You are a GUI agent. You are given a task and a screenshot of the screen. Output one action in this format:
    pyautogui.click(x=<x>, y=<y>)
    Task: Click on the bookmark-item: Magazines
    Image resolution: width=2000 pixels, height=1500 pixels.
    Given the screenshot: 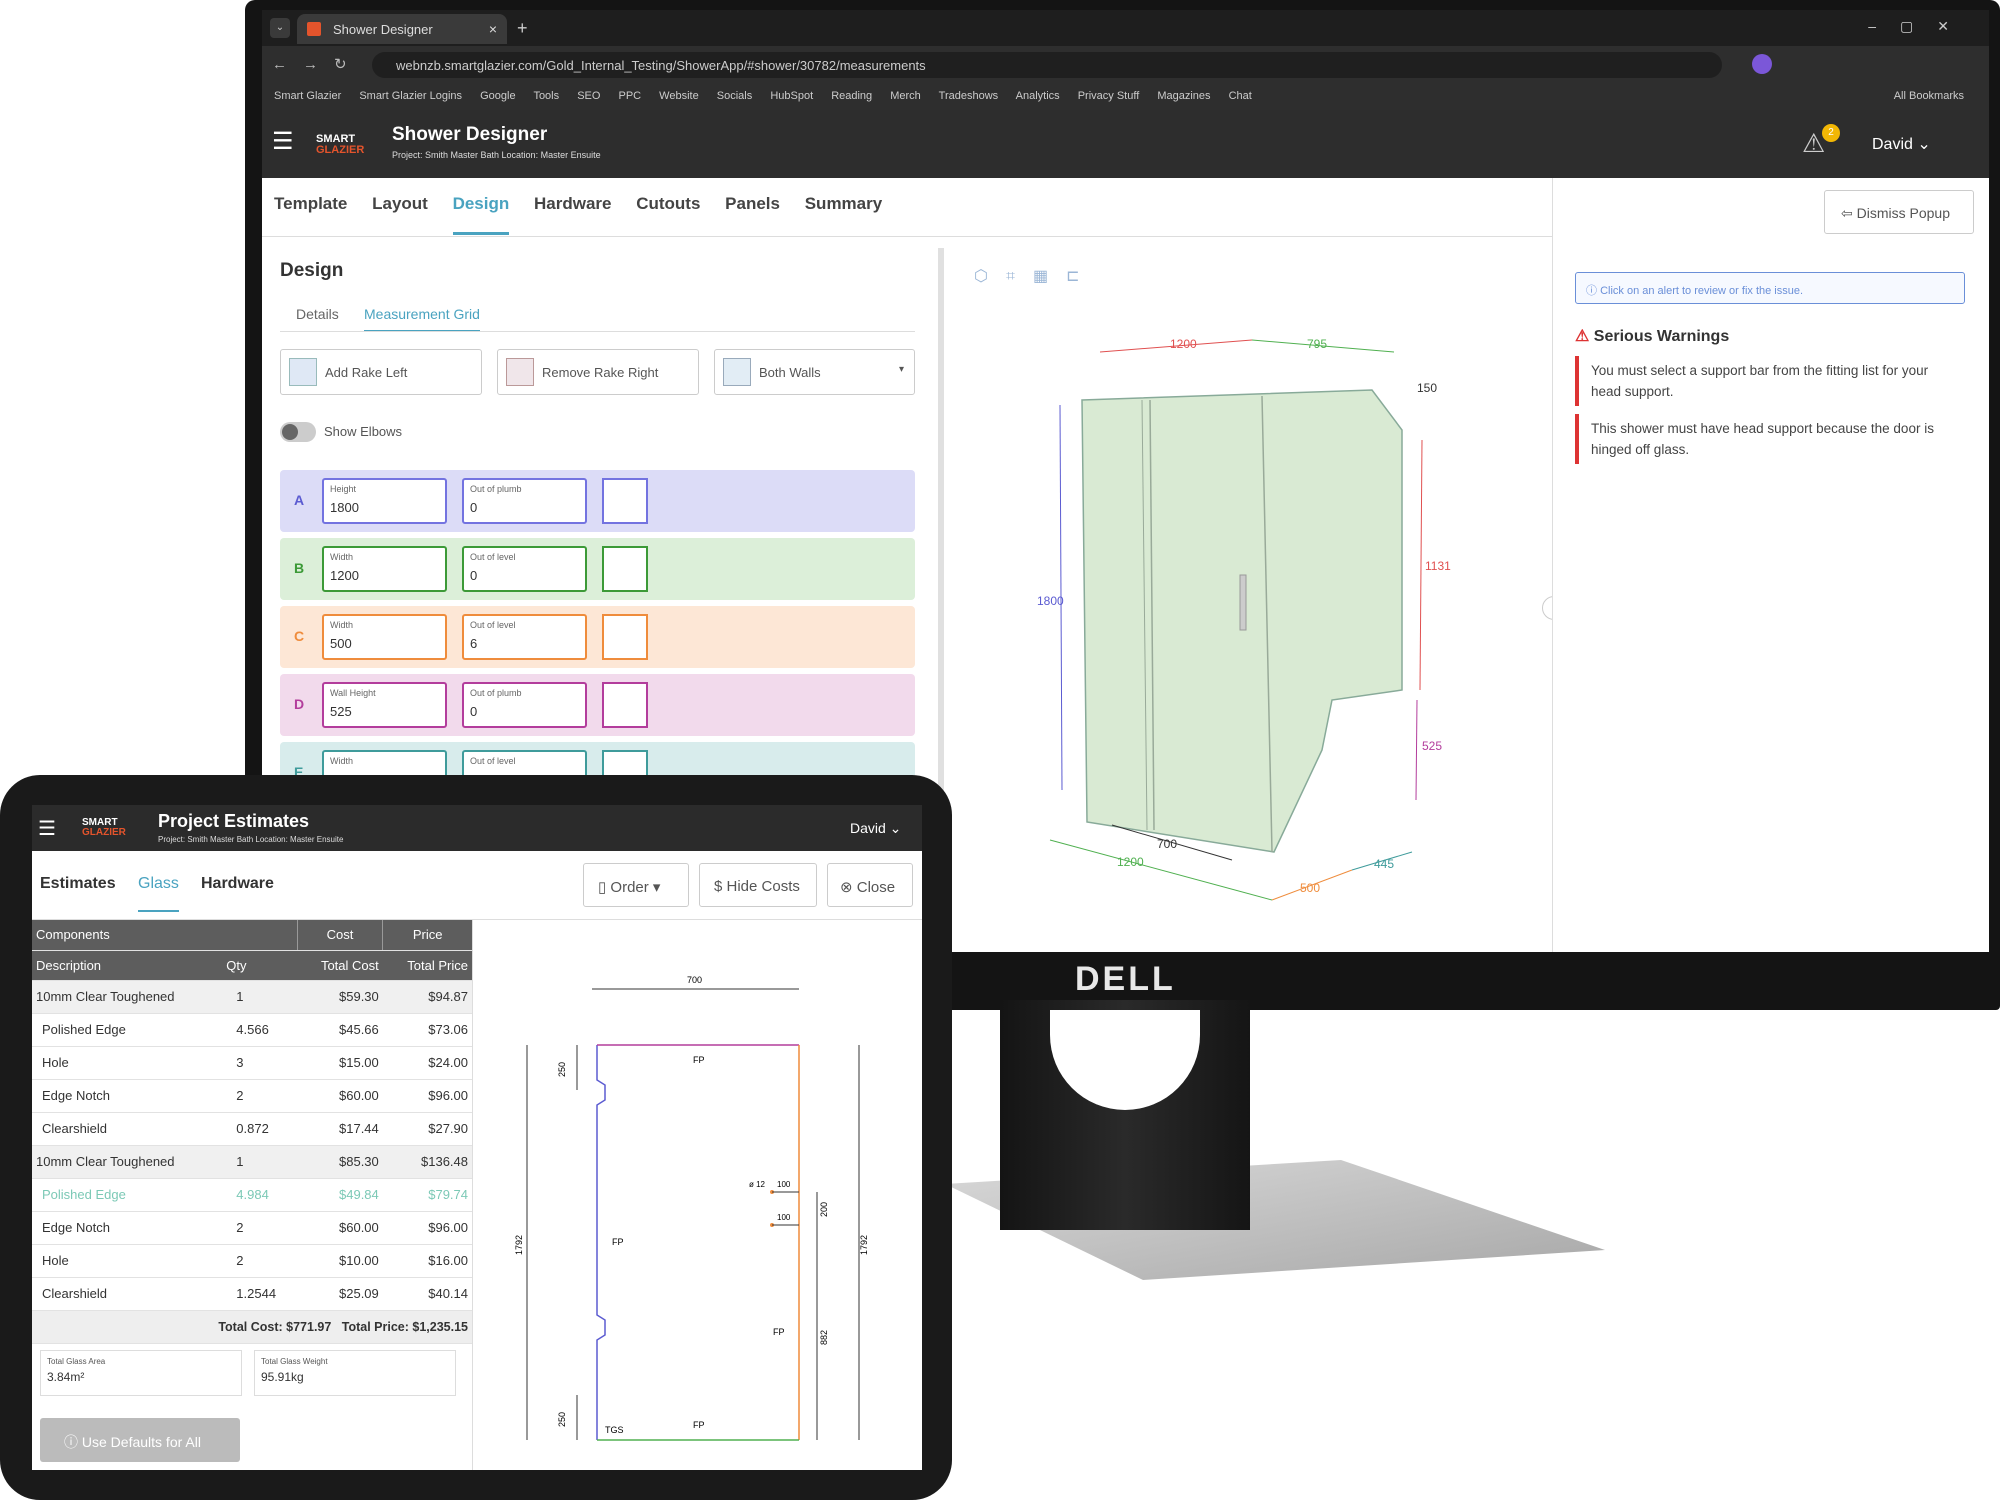 What is the action you would take?
    pyautogui.click(x=1183, y=96)
    